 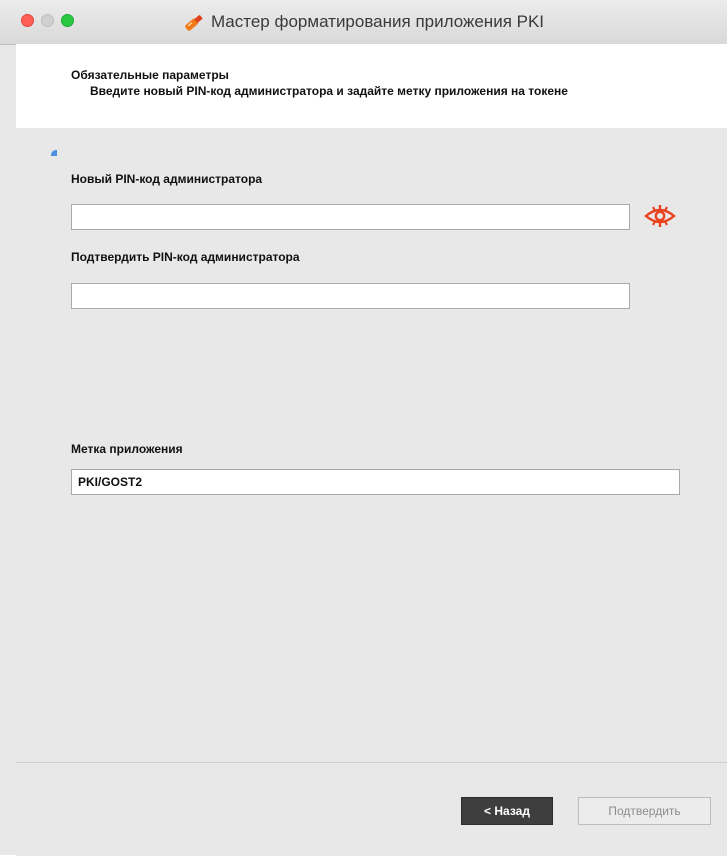 I want to click on window-title-group: Мастер форматирования приложения PKI, so click(x=363, y=22).